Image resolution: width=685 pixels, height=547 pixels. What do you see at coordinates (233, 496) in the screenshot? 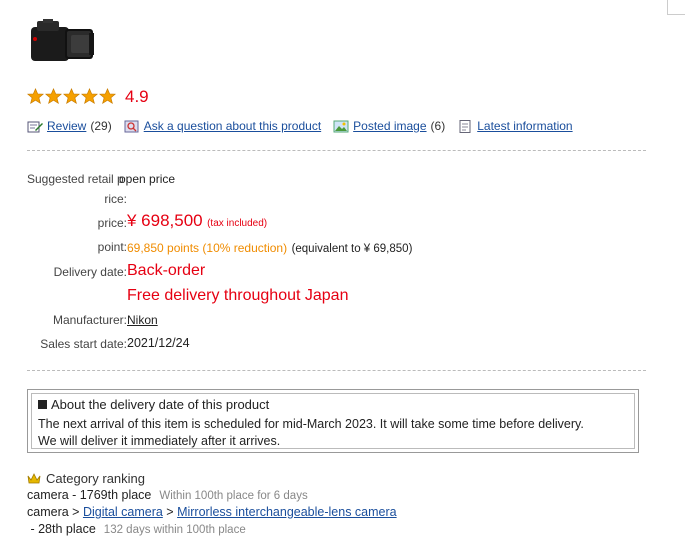
I see `ranking-camera-note: Within 100th place for 6 days` at bounding box center [233, 496].